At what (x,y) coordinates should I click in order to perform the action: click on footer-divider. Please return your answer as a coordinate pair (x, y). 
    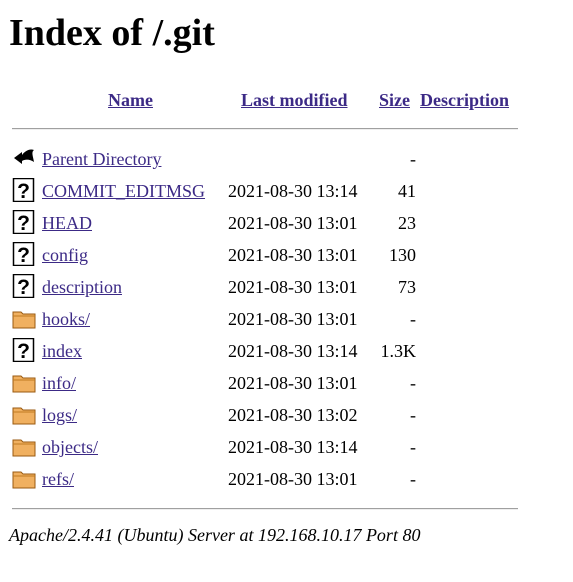
    Looking at the image, I should click on (265, 509).